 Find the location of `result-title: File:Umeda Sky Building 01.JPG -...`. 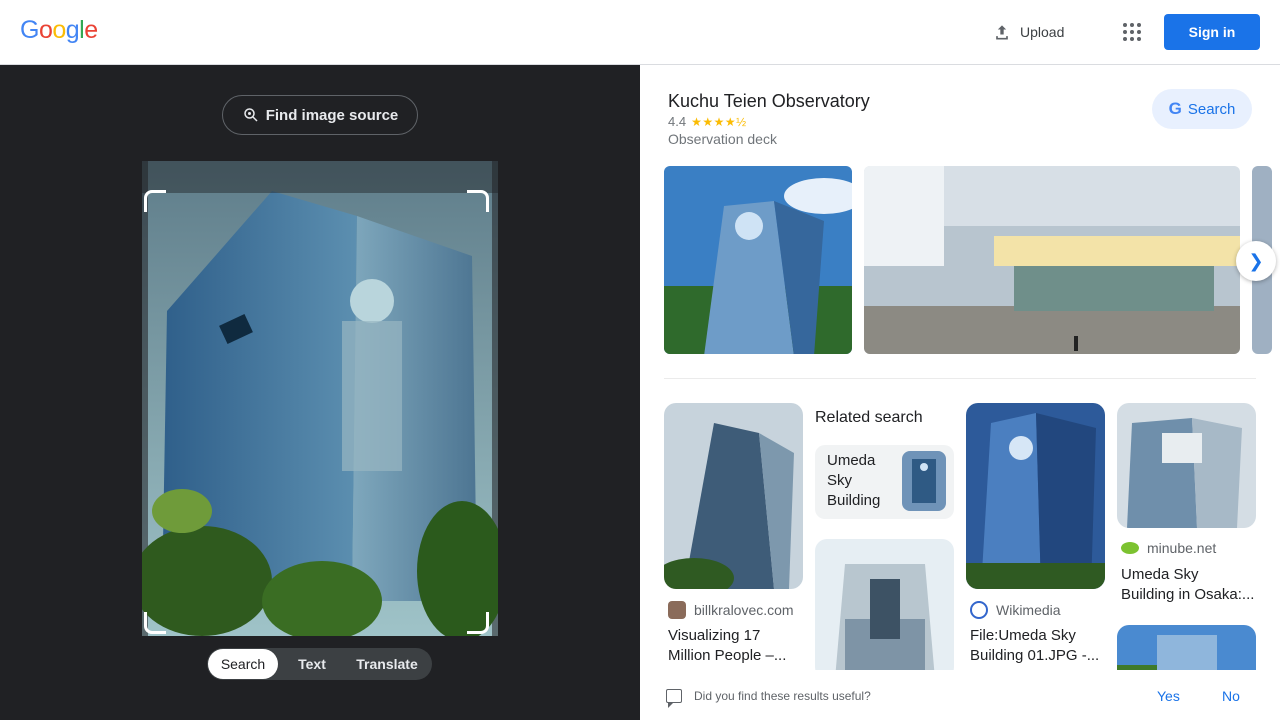

result-title: File:Umeda Sky Building 01.JPG -... is located at coordinates (1040, 646).